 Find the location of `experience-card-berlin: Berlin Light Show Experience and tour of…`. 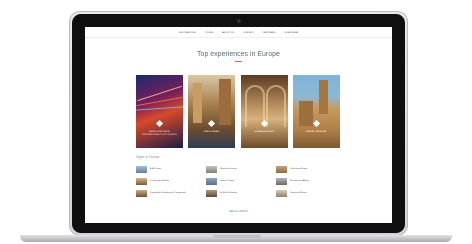

experience-card-berlin: Berlin Light Show Experience and tour of… is located at coordinates (159, 111).